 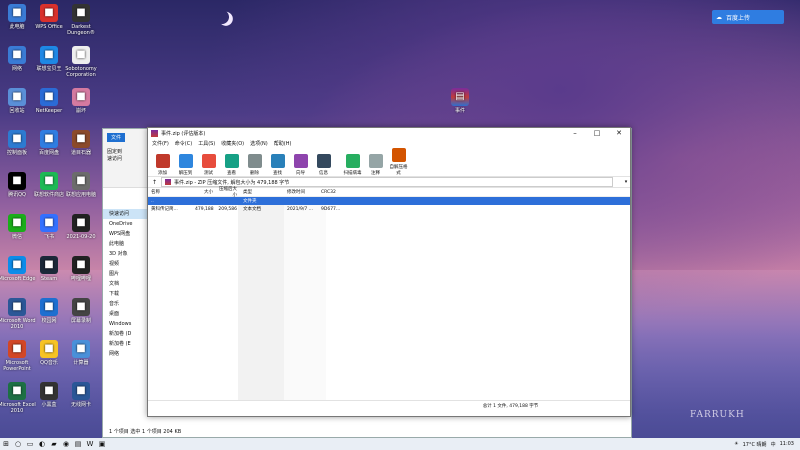 What do you see at coordinates (17, 181) in the screenshot?
I see `qq-icon: ■` at bounding box center [17, 181].